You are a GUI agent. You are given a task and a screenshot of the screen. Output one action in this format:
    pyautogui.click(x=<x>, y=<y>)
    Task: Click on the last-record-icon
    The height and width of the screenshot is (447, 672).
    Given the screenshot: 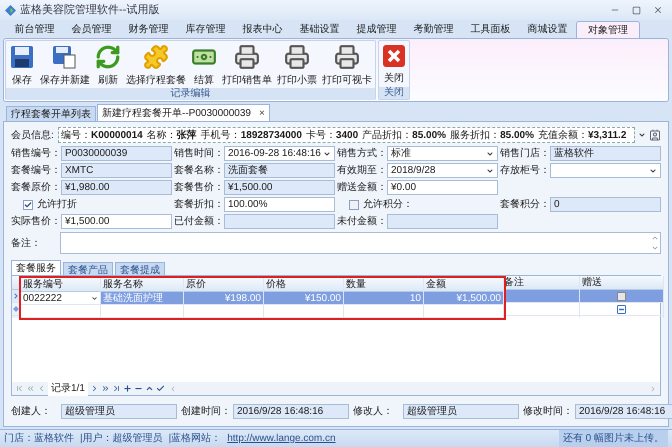 What is the action you would take?
    pyautogui.click(x=116, y=388)
    